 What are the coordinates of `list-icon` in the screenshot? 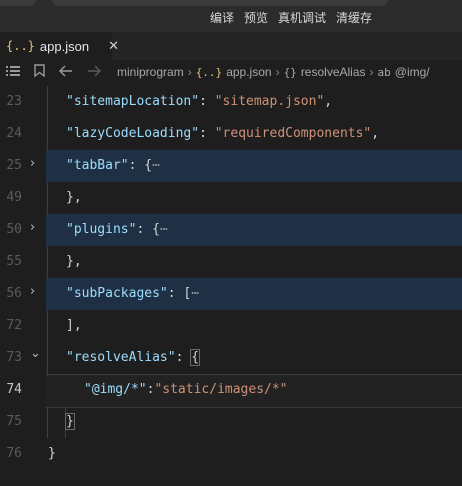 It's located at (13, 72).